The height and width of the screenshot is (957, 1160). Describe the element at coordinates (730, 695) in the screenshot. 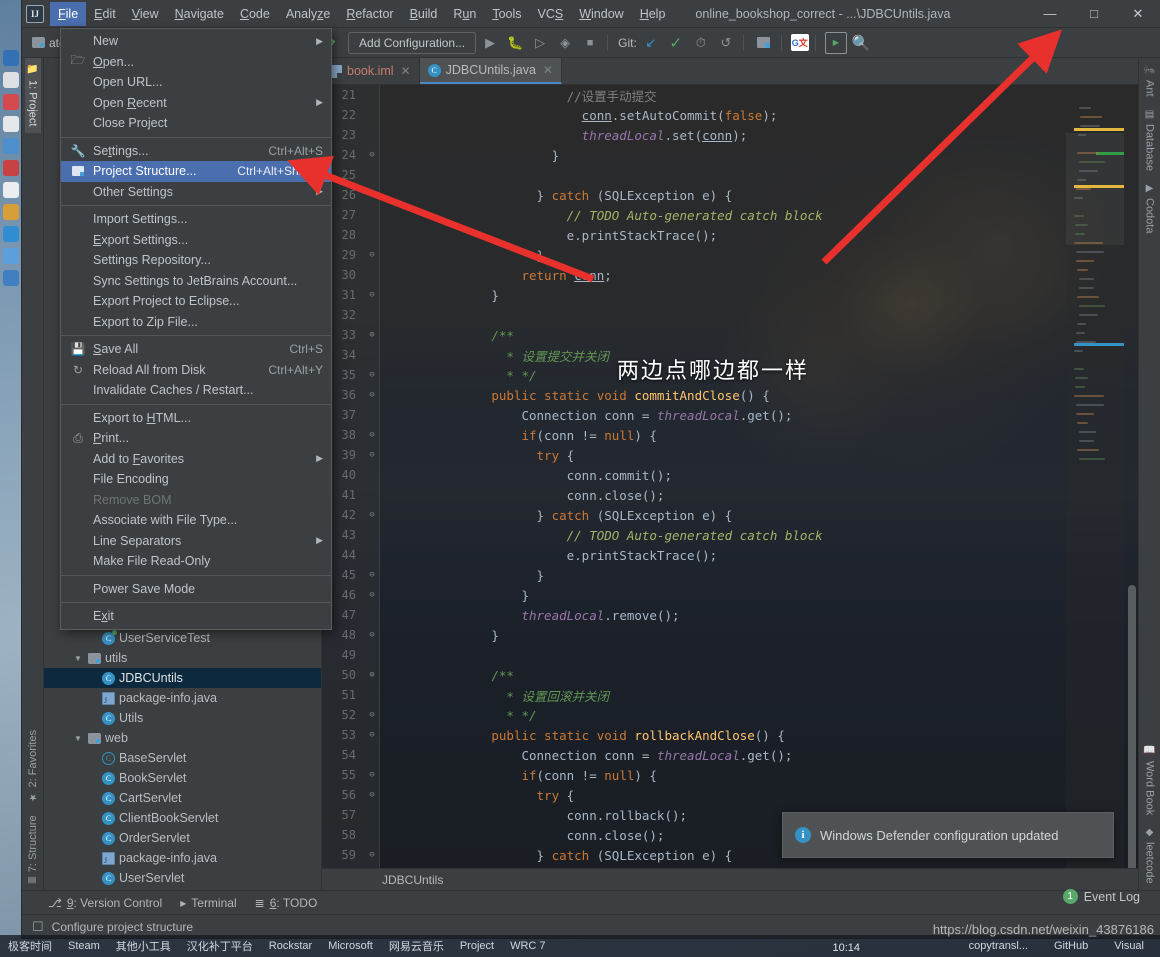

I see `code-line: 51 * 设置回滚并关闭` at that location.